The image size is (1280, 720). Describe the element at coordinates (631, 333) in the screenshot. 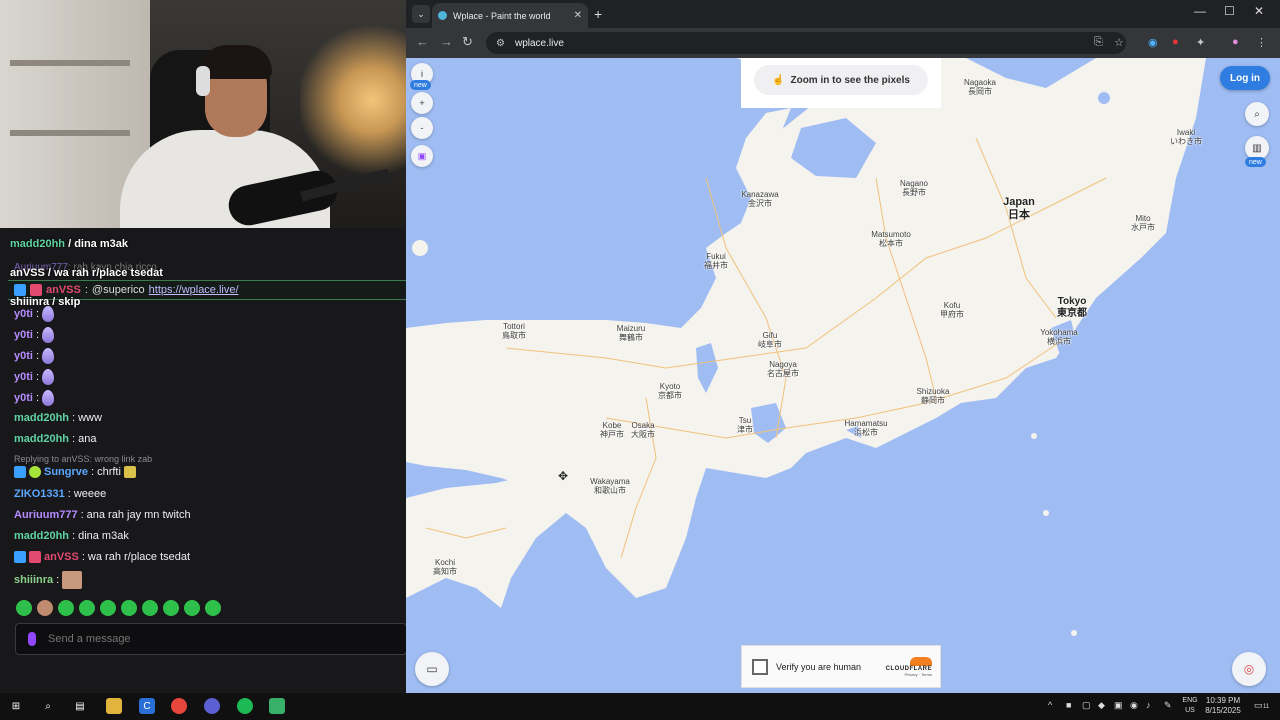

I see `city-label: Maizuru 舞鶴市` at that location.